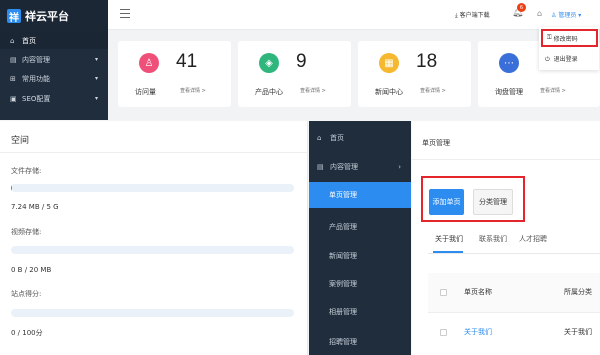  I want to click on tab-bar-line, so click(514, 253).